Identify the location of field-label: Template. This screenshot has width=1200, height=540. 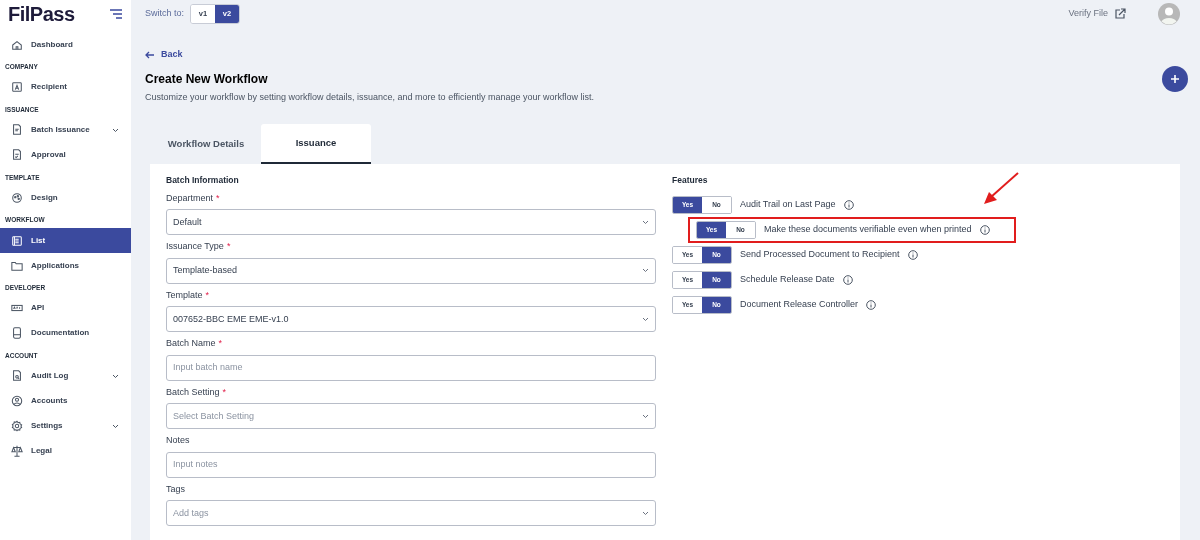
(184, 295).